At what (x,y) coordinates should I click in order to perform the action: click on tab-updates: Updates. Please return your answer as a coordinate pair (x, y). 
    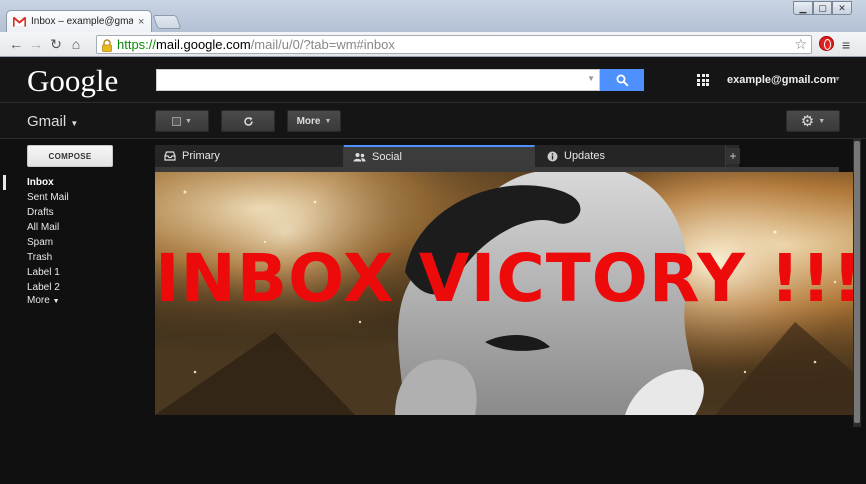
    Looking at the image, I should click on (630, 156).